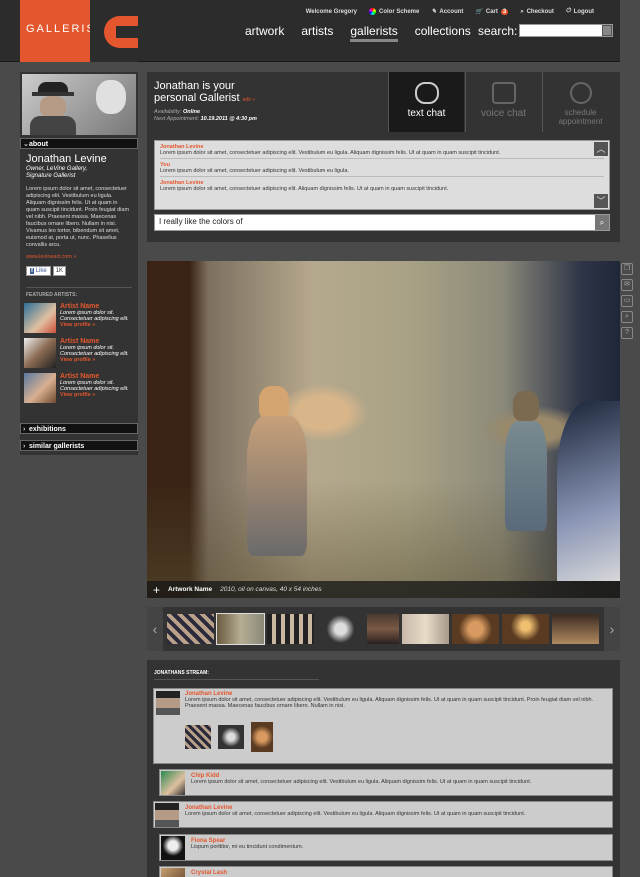 This screenshot has height=877, width=640. Describe the element at coordinates (38, 271) in the screenshot. I see `facebook-like-button: f Like` at that location.